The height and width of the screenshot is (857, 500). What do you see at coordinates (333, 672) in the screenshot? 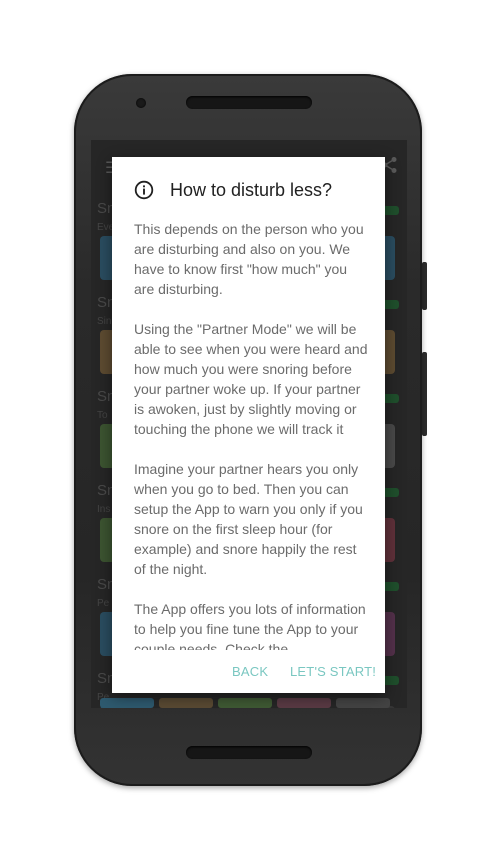
I see `lets-start-button: LET'S START!` at bounding box center [333, 672].